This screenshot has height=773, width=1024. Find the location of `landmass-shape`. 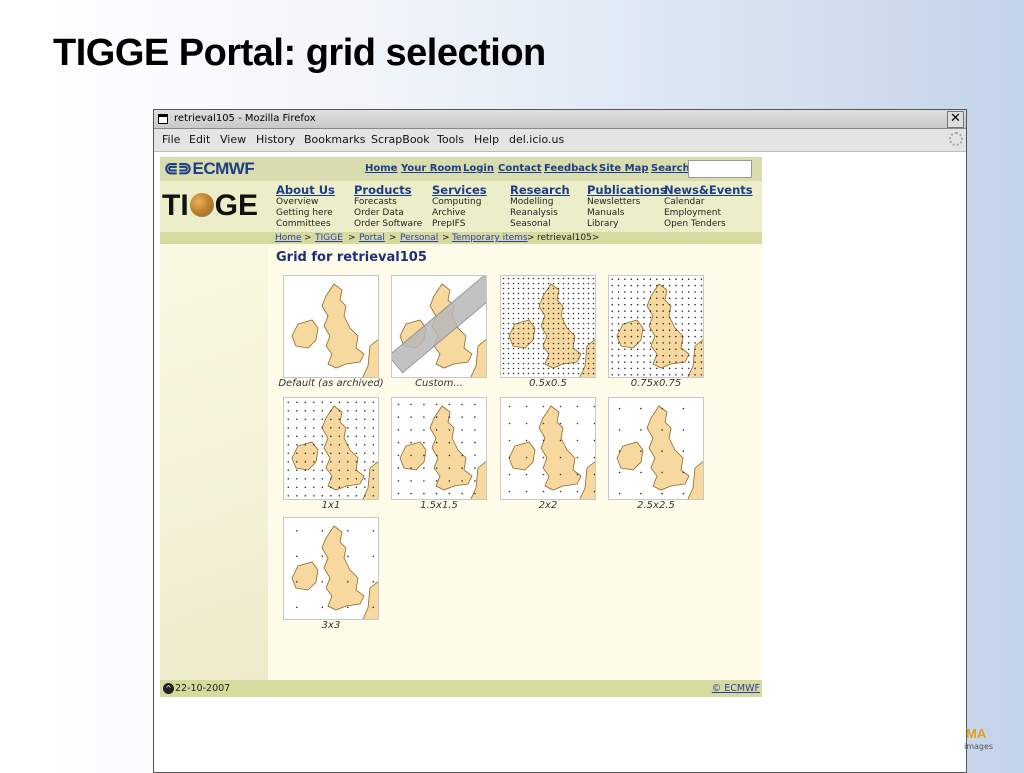

landmass-shape is located at coordinates (305, 456).